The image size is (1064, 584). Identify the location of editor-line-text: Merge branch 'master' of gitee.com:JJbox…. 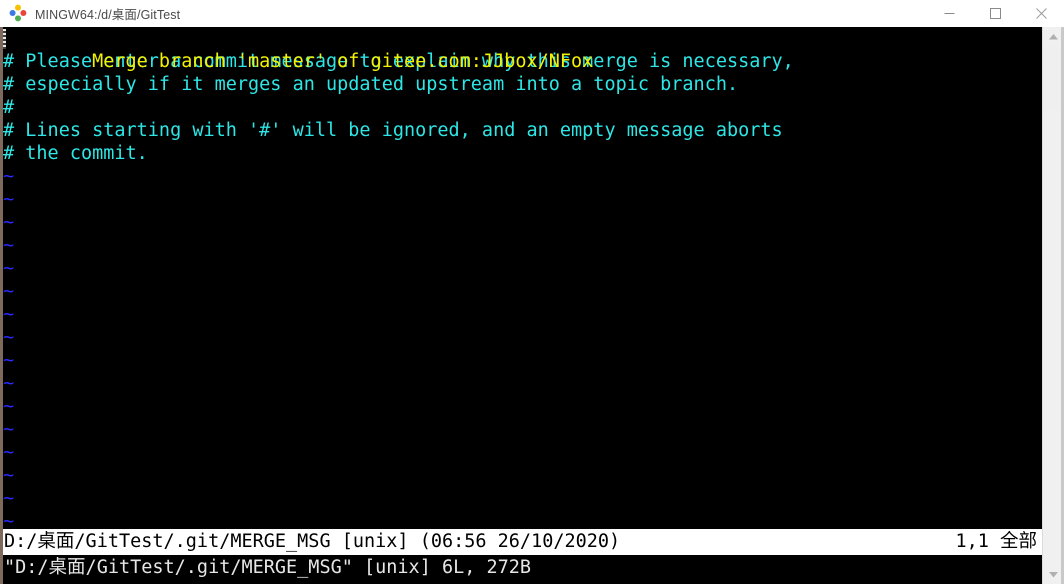
(343, 61).